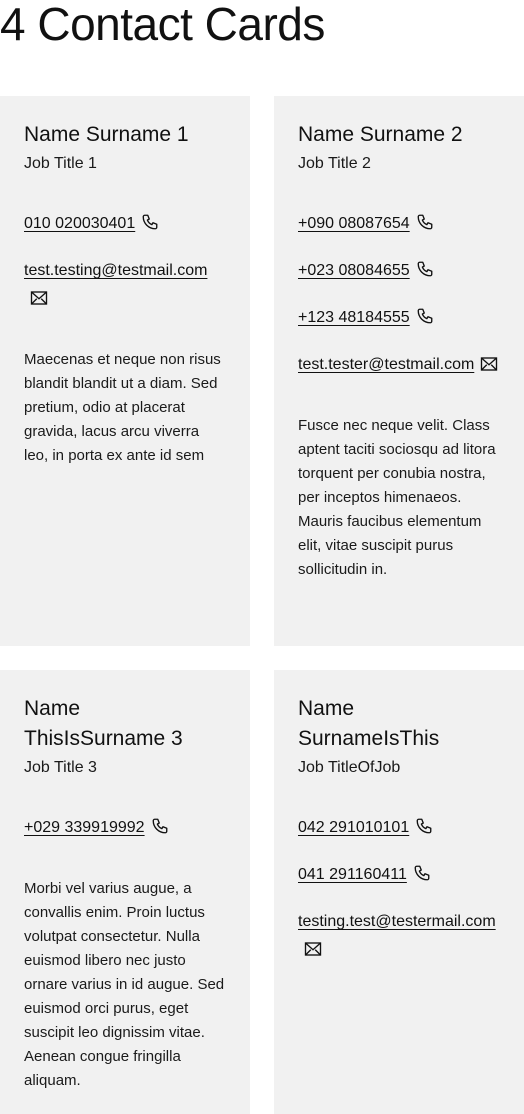 The height and width of the screenshot is (1114, 524). What do you see at coordinates (386, 364) in the screenshot?
I see `email-link: test.tester@testmail.com` at bounding box center [386, 364].